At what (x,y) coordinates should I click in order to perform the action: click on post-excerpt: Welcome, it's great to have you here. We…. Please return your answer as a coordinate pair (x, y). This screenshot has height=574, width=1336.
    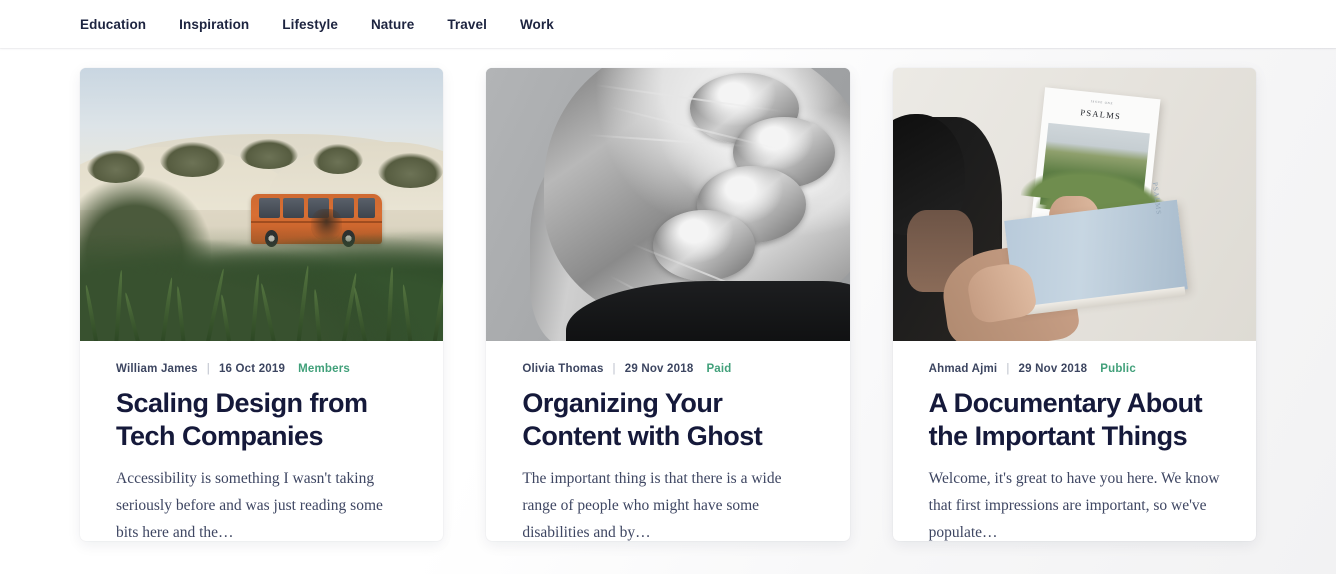
    Looking at the image, I should click on (1074, 505).